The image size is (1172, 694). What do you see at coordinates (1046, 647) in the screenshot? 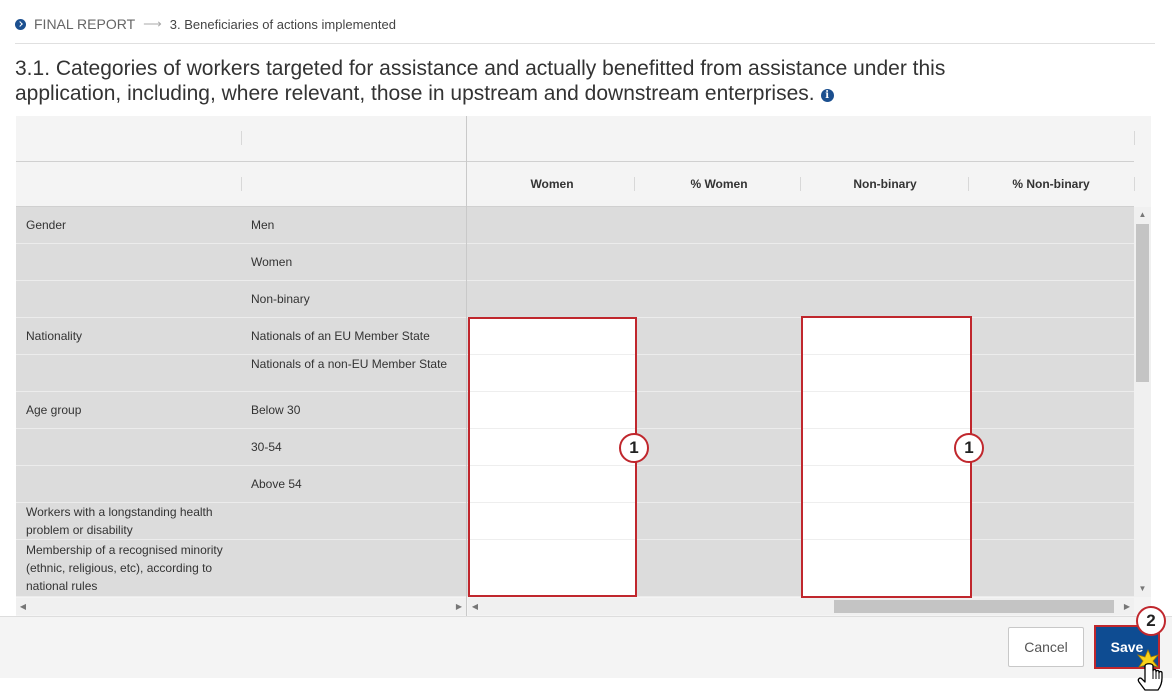
I see `cancel-button: Cancel` at bounding box center [1046, 647].